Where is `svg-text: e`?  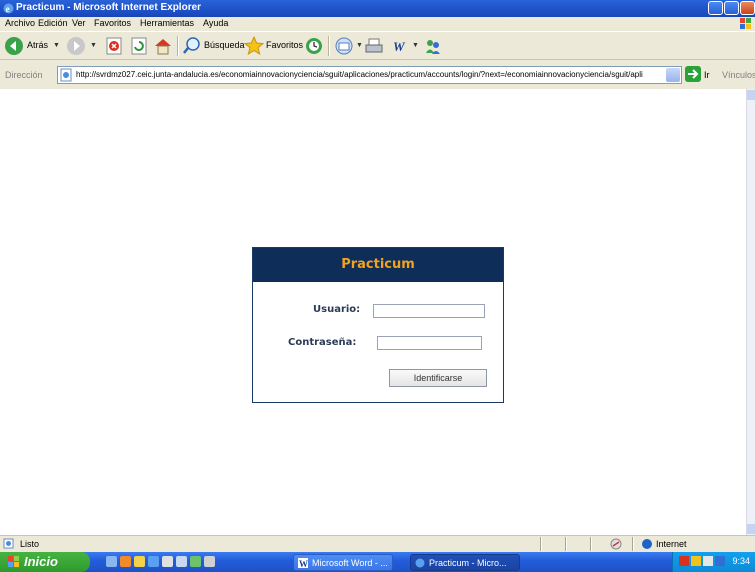
svg-text: e is located at coordinates (8, 9).